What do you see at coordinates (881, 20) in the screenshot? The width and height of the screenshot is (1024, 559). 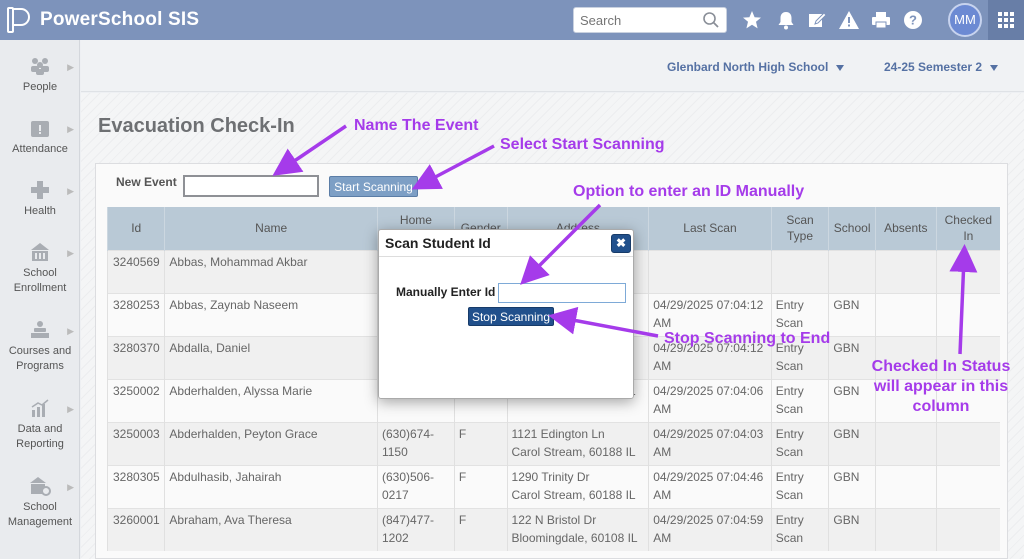 I see `print-icon` at bounding box center [881, 20].